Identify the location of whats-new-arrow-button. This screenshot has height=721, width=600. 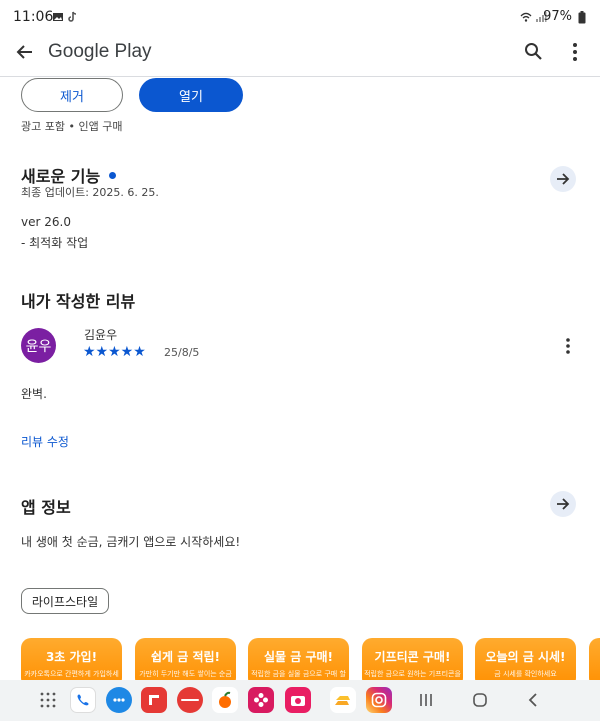
(563, 179).